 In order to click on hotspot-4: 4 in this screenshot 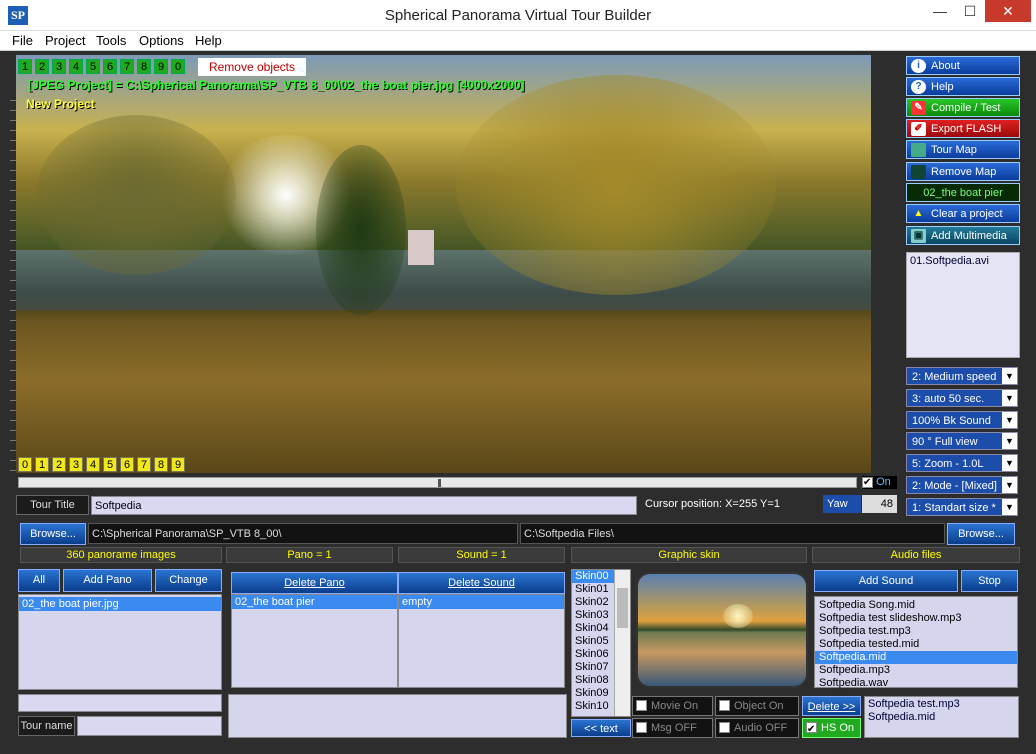, I will do `click(93, 464)`.